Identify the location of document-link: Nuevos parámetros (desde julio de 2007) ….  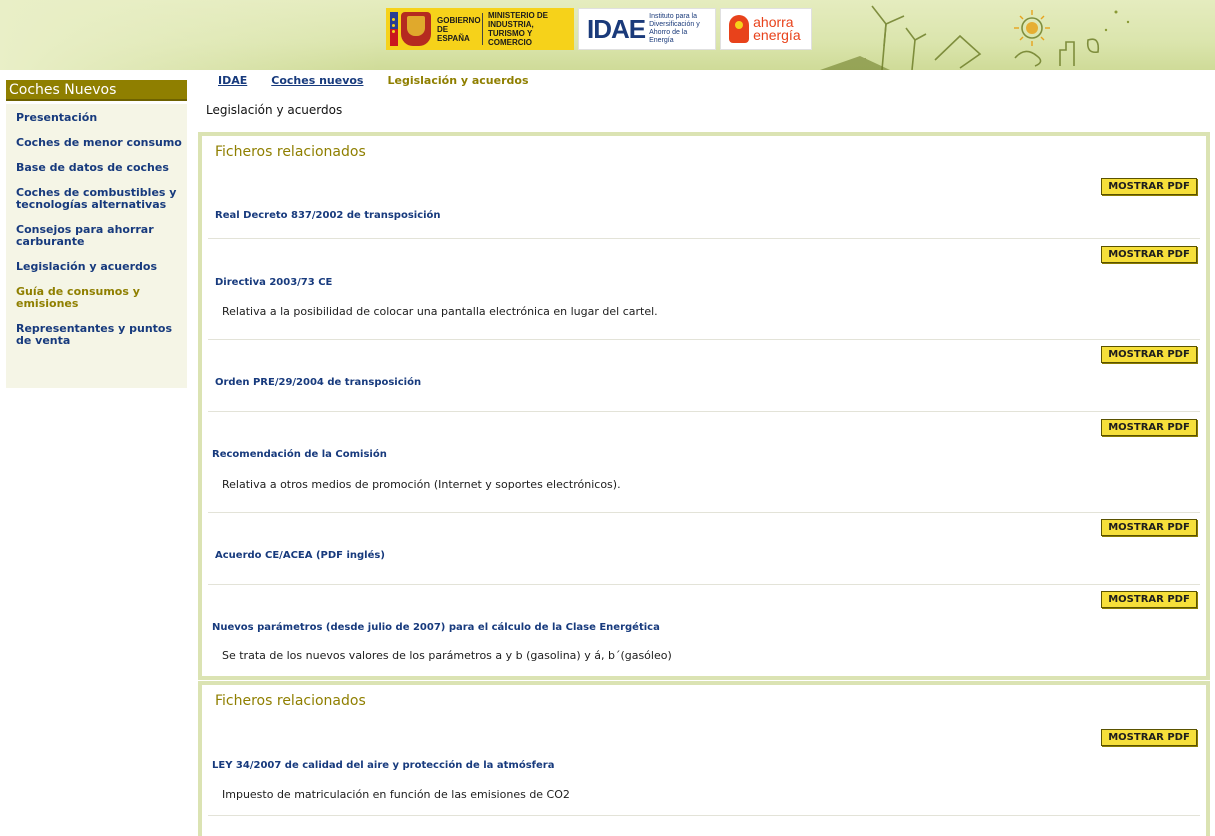
(436, 627).